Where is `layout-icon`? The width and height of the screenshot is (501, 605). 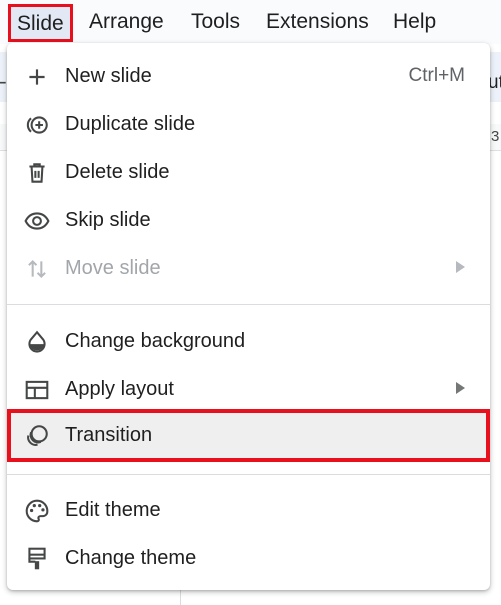 layout-icon is located at coordinates (37, 390).